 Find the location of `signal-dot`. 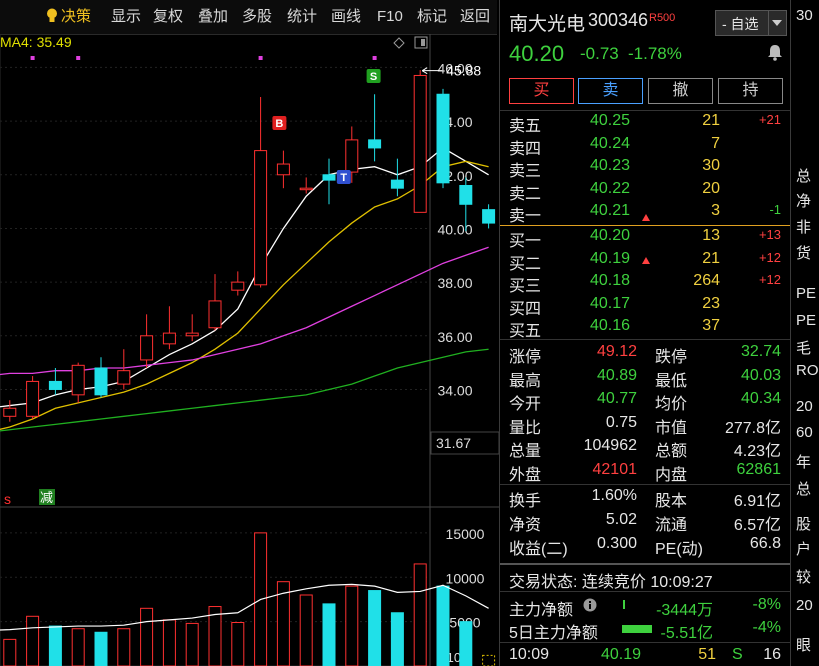

signal-dot is located at coordinates (374, 58).